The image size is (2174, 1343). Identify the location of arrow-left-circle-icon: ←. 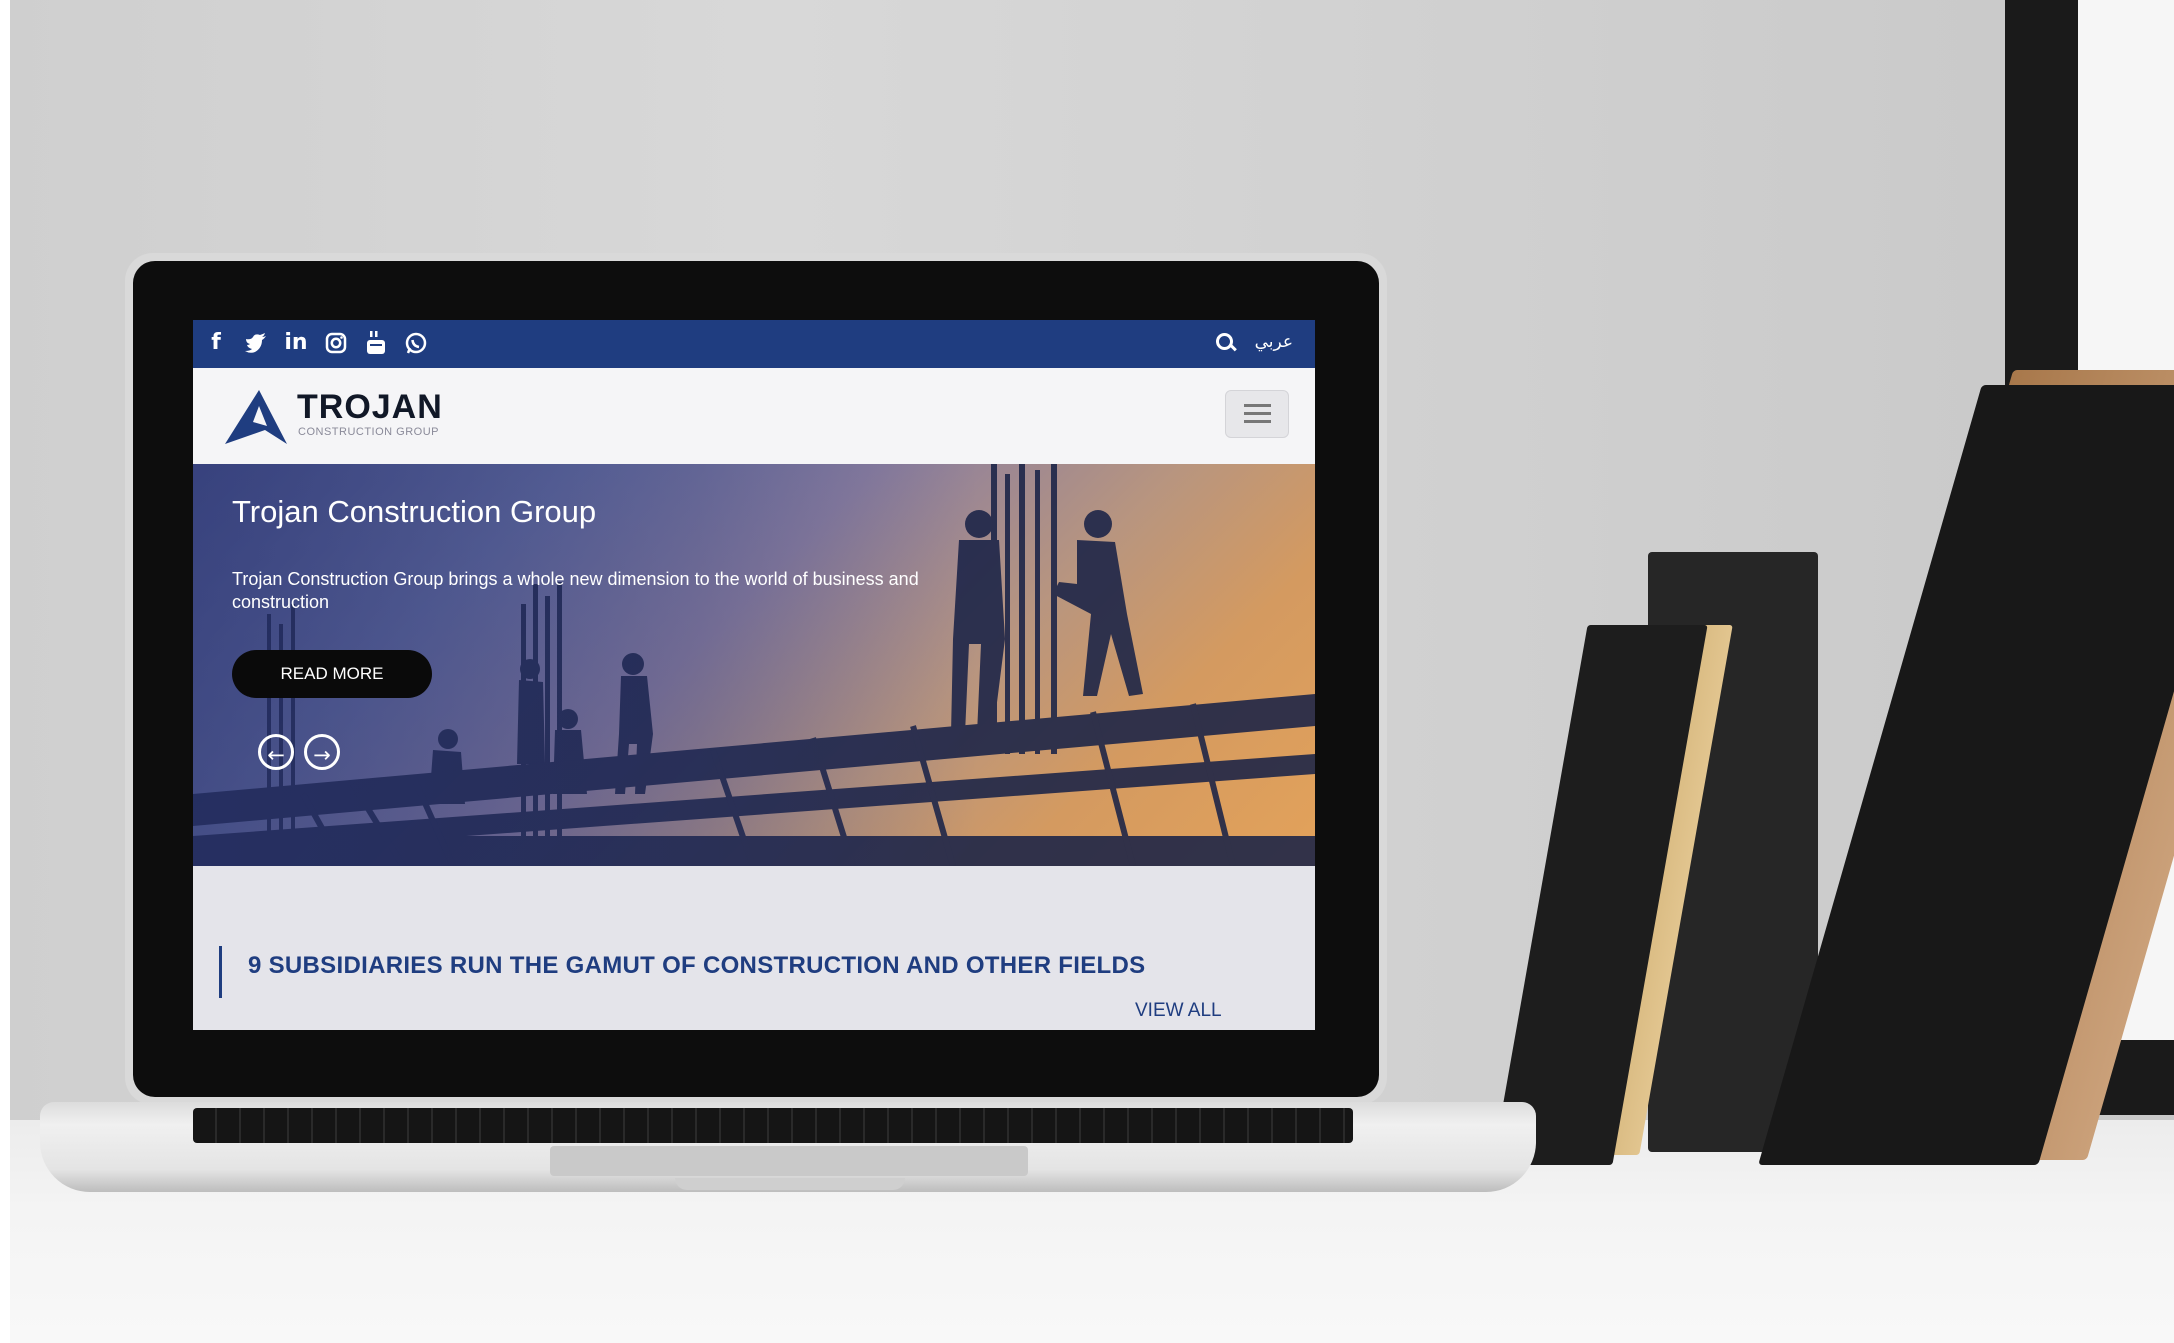
(276, 752).